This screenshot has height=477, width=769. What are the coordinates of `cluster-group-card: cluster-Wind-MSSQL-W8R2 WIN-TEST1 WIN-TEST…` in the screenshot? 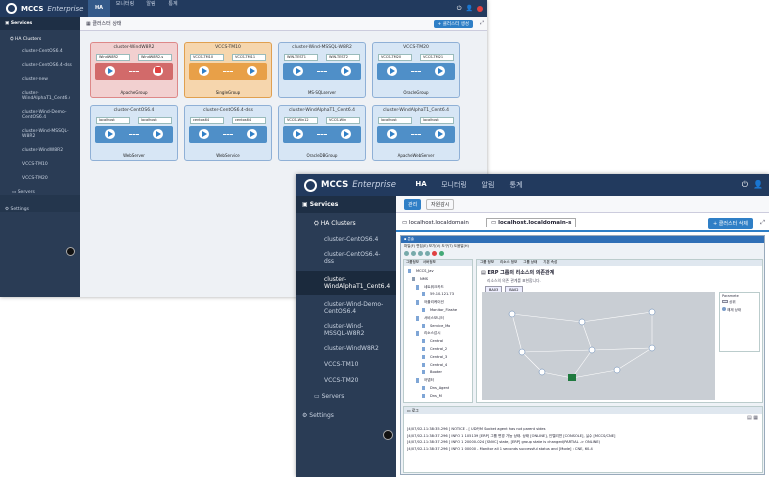 It's located at (322, 70).